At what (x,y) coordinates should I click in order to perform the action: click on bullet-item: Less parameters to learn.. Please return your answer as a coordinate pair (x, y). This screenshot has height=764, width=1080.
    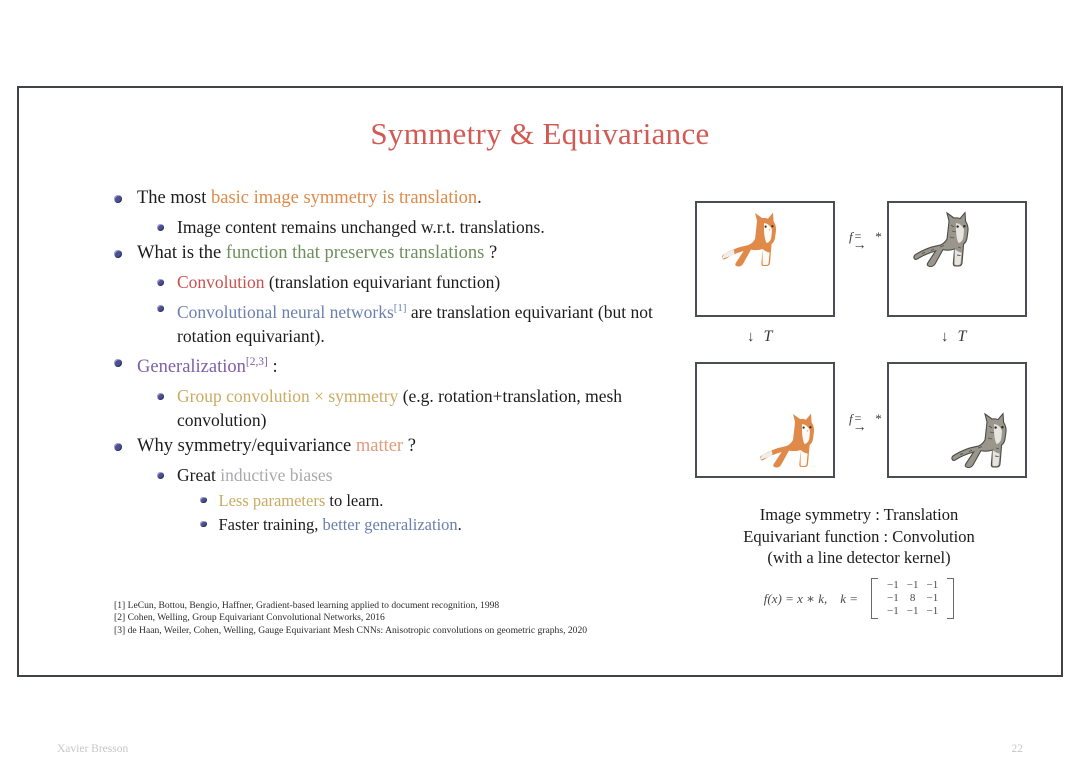
    Looking at the image, I should click on (384, 500).